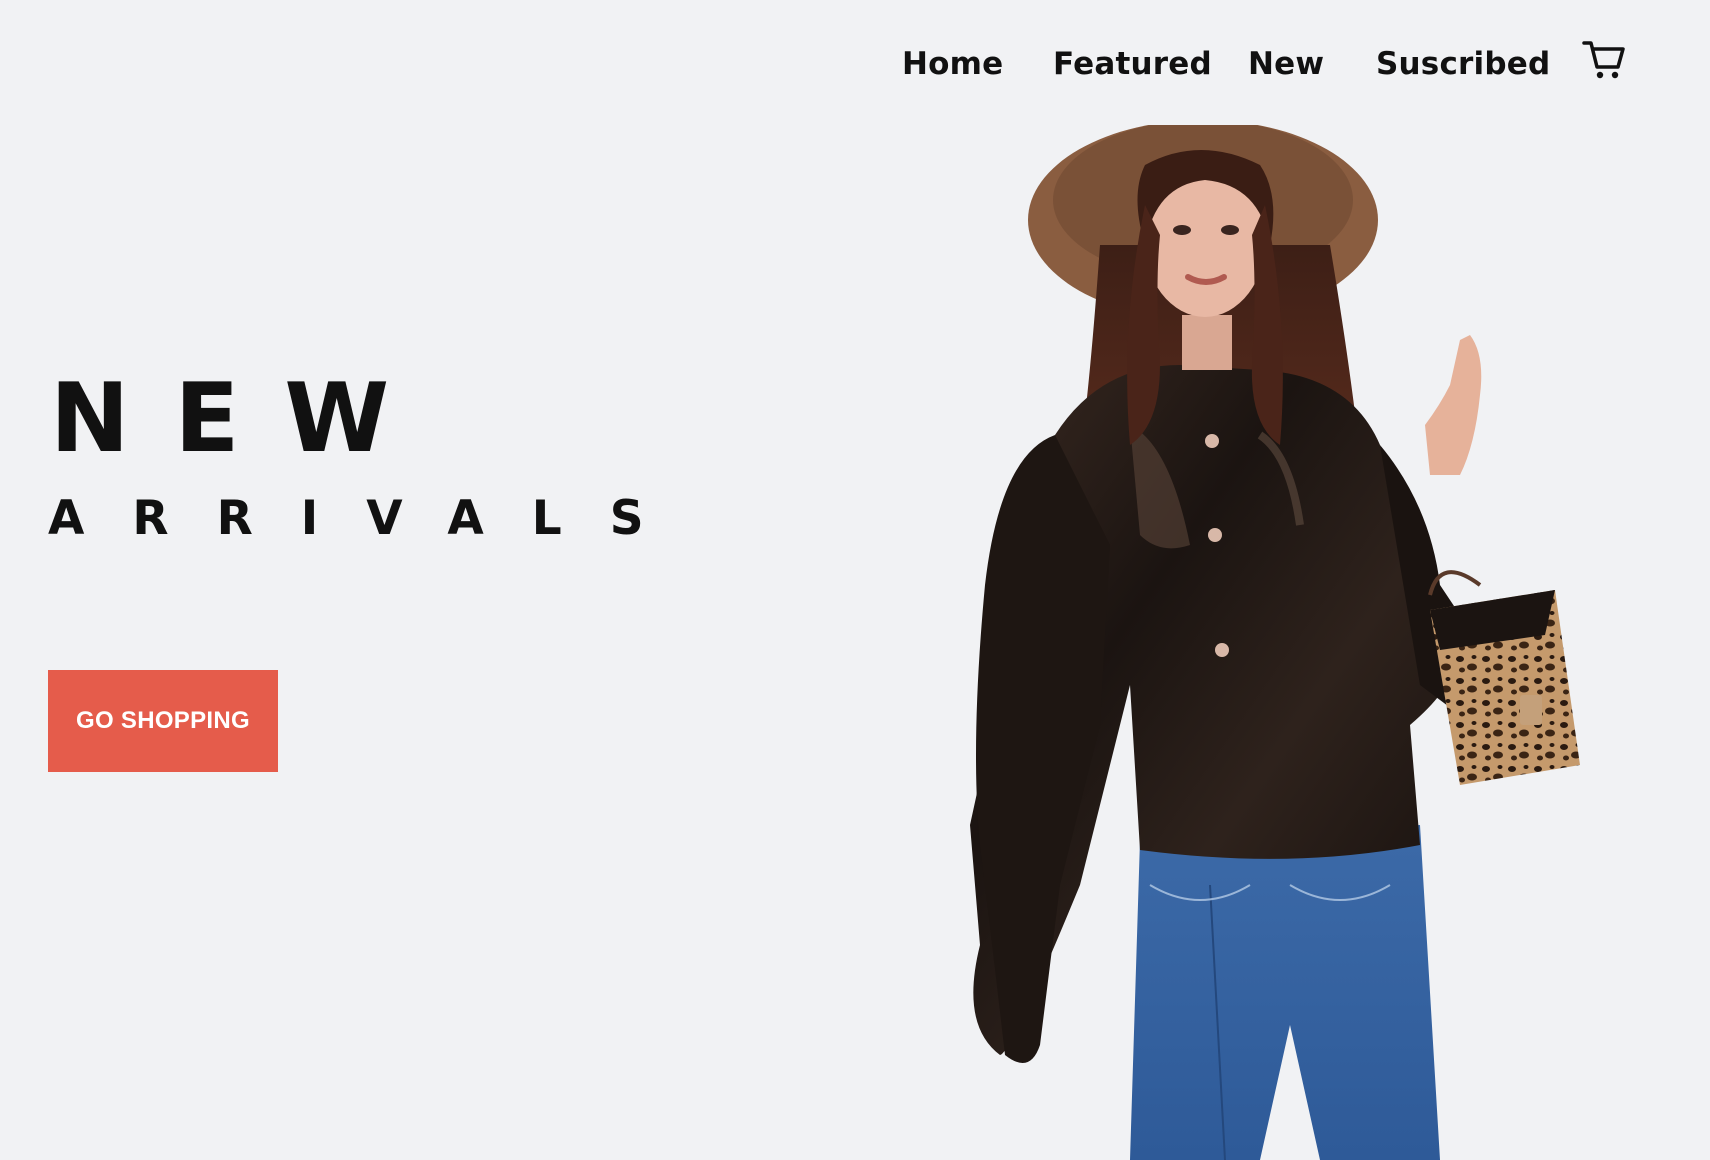 This screenshot has height=1160, width=1710. Describe the element at coordinates (952, 64) in the screenshot. I see `nav-link-home: Home` at that location.